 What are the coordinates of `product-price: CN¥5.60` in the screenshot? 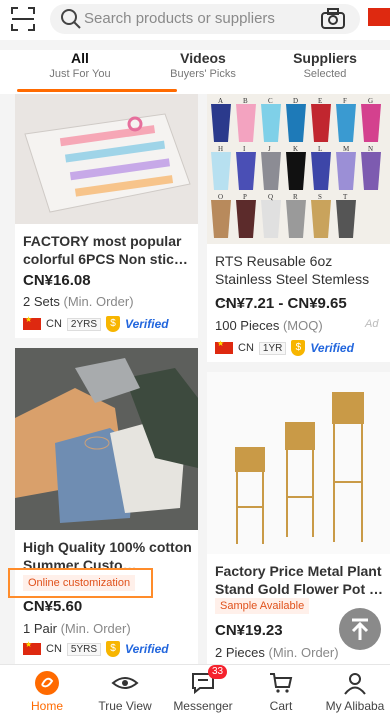 It's located at (53, 606).